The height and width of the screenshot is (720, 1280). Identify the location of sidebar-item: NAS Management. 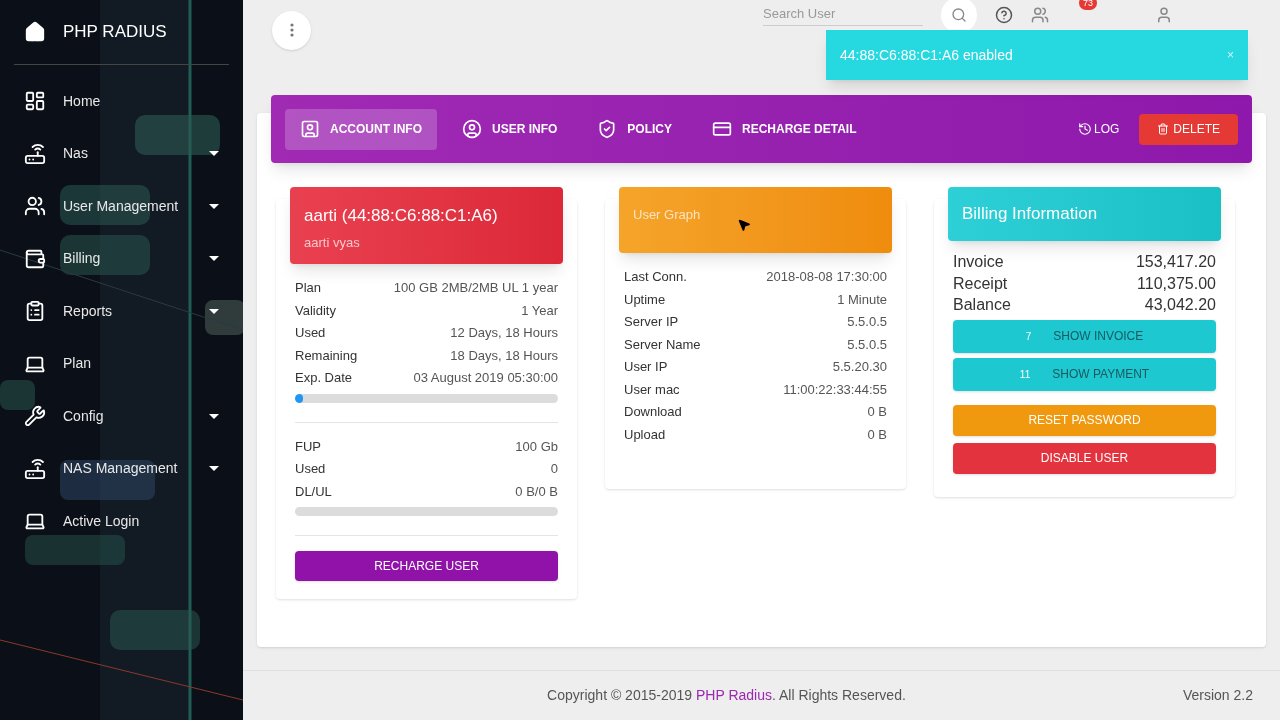
(121, 468).